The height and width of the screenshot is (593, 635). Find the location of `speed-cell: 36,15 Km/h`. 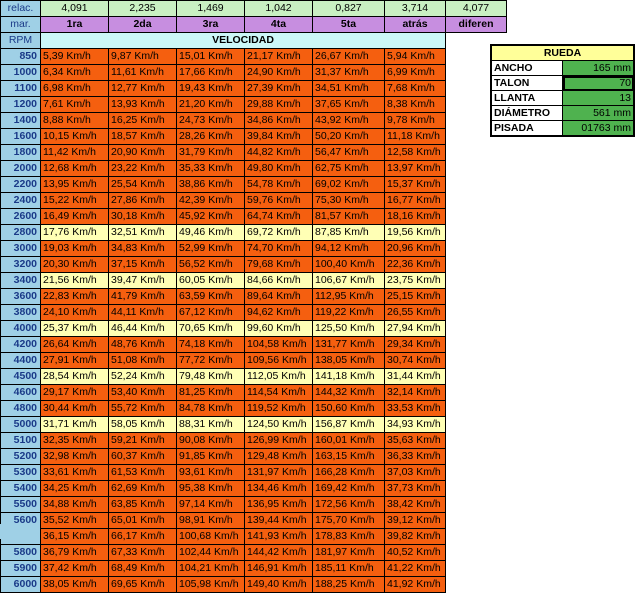

speed-cell: 36,15 Km/h is located at coordinates (74, 536).